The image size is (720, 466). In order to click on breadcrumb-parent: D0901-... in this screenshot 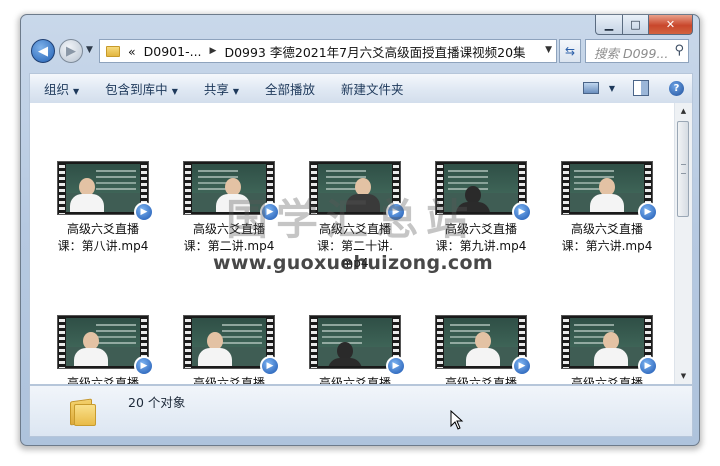, I will do `click(173, 51)`.